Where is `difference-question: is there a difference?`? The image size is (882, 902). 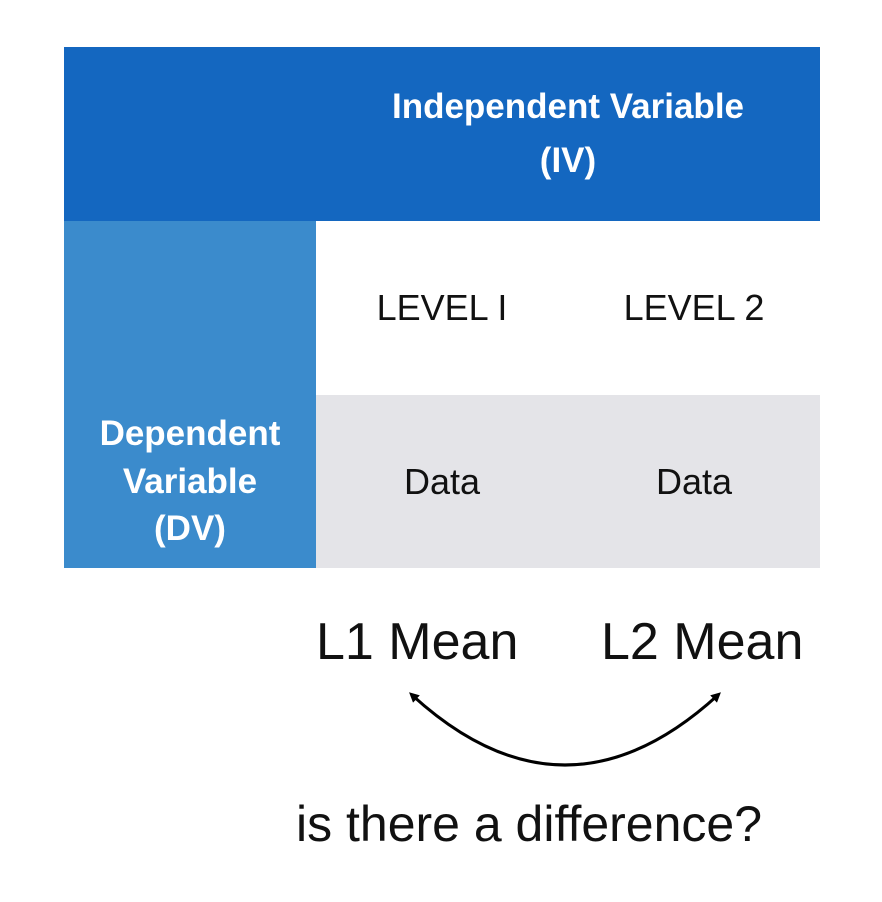 difference-question: is there a difference? is located at coordinates (529, 824).